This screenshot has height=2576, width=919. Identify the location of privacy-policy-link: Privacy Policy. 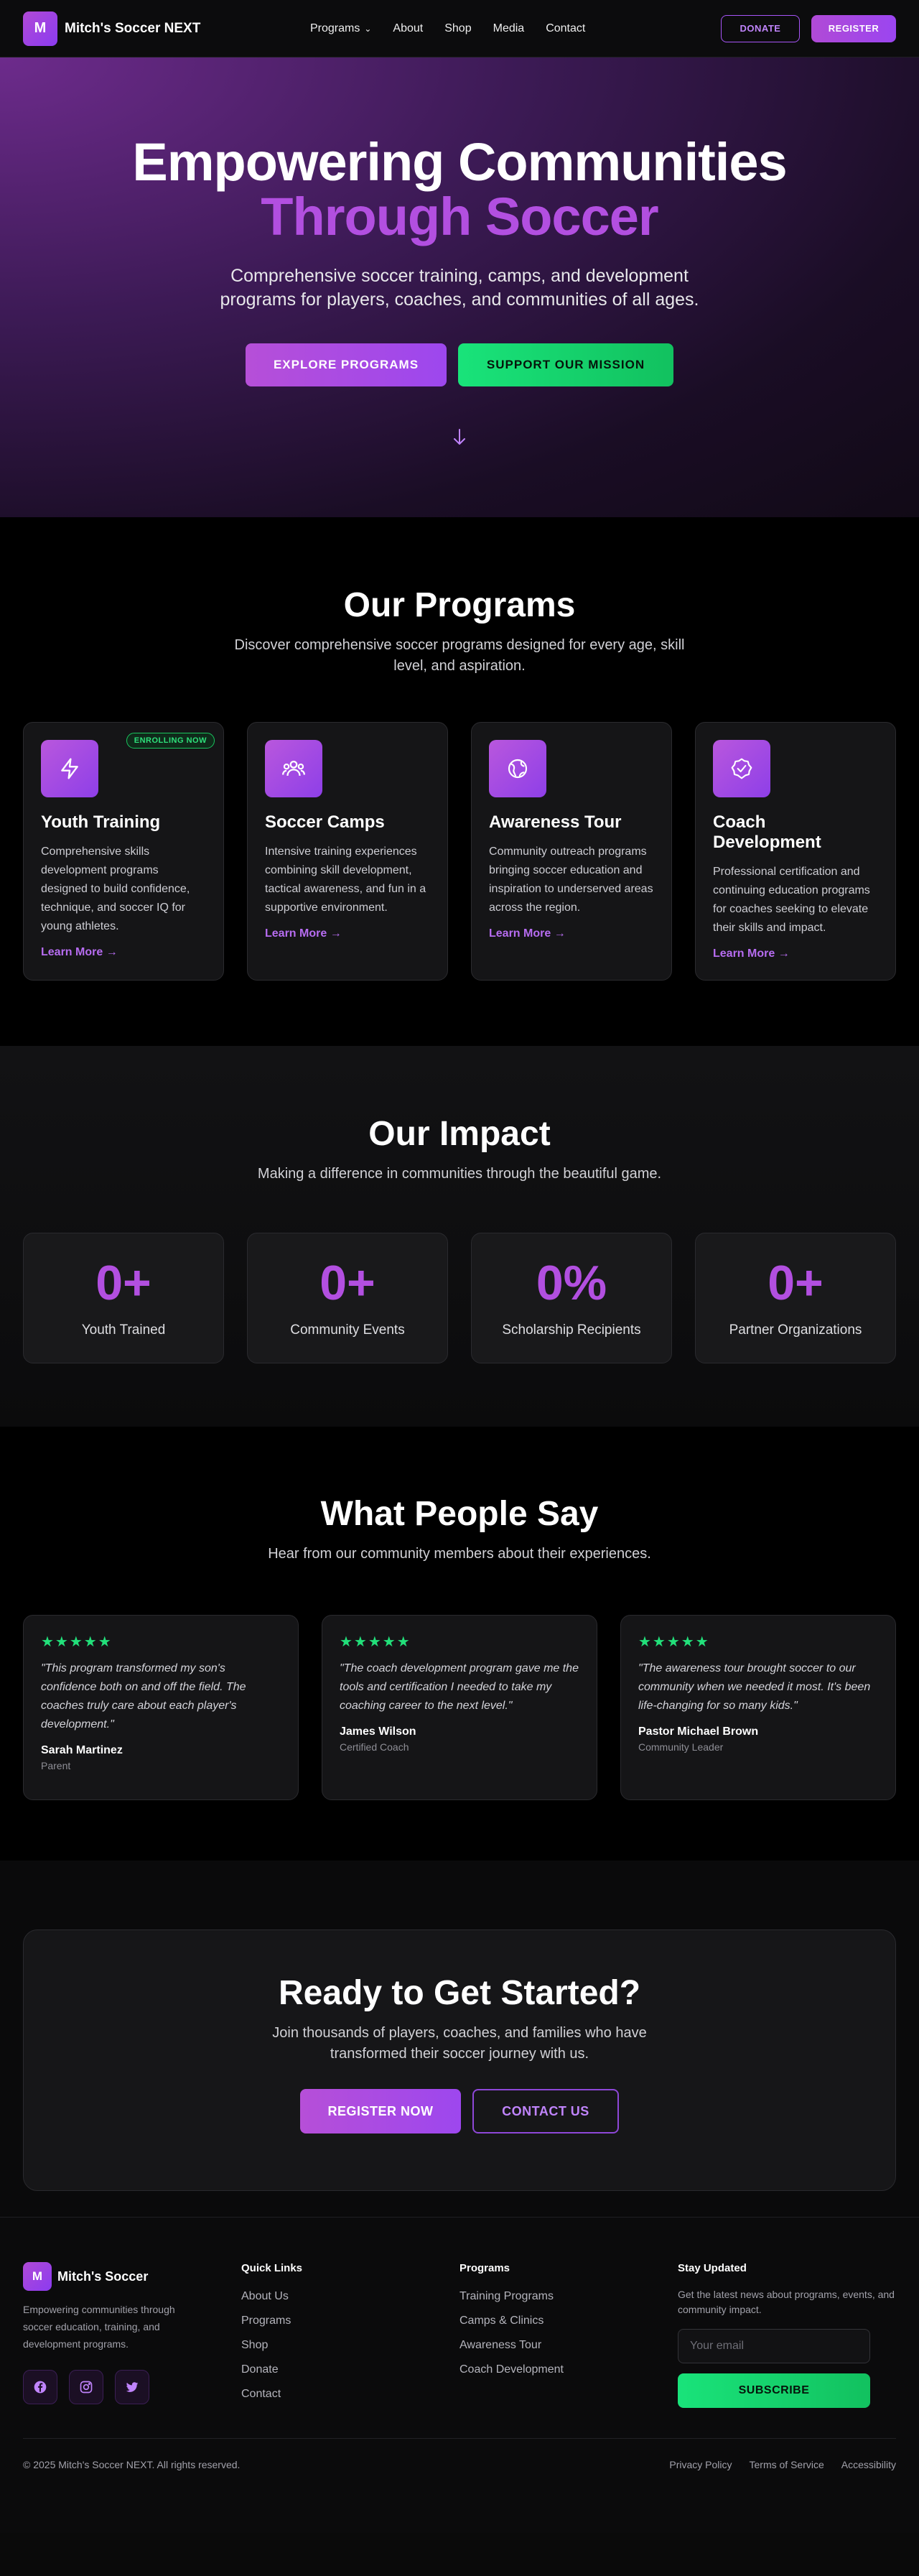
(700, 2464).